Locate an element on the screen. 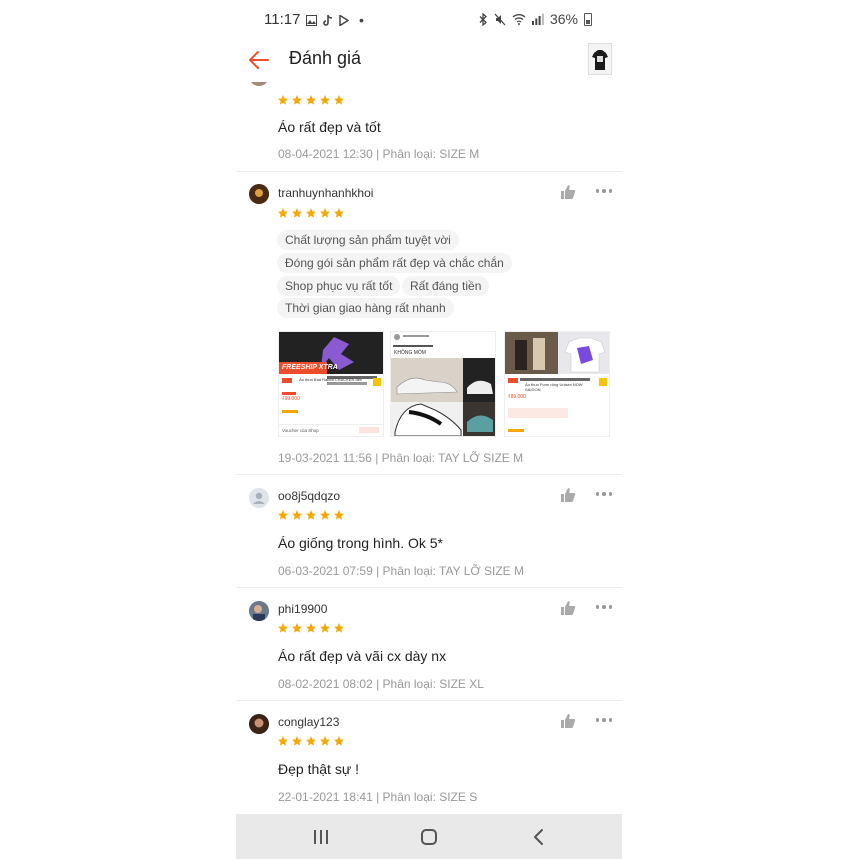 The image size is (859, 859). page-title: Đánh giá is located at coordinates (325, 58).